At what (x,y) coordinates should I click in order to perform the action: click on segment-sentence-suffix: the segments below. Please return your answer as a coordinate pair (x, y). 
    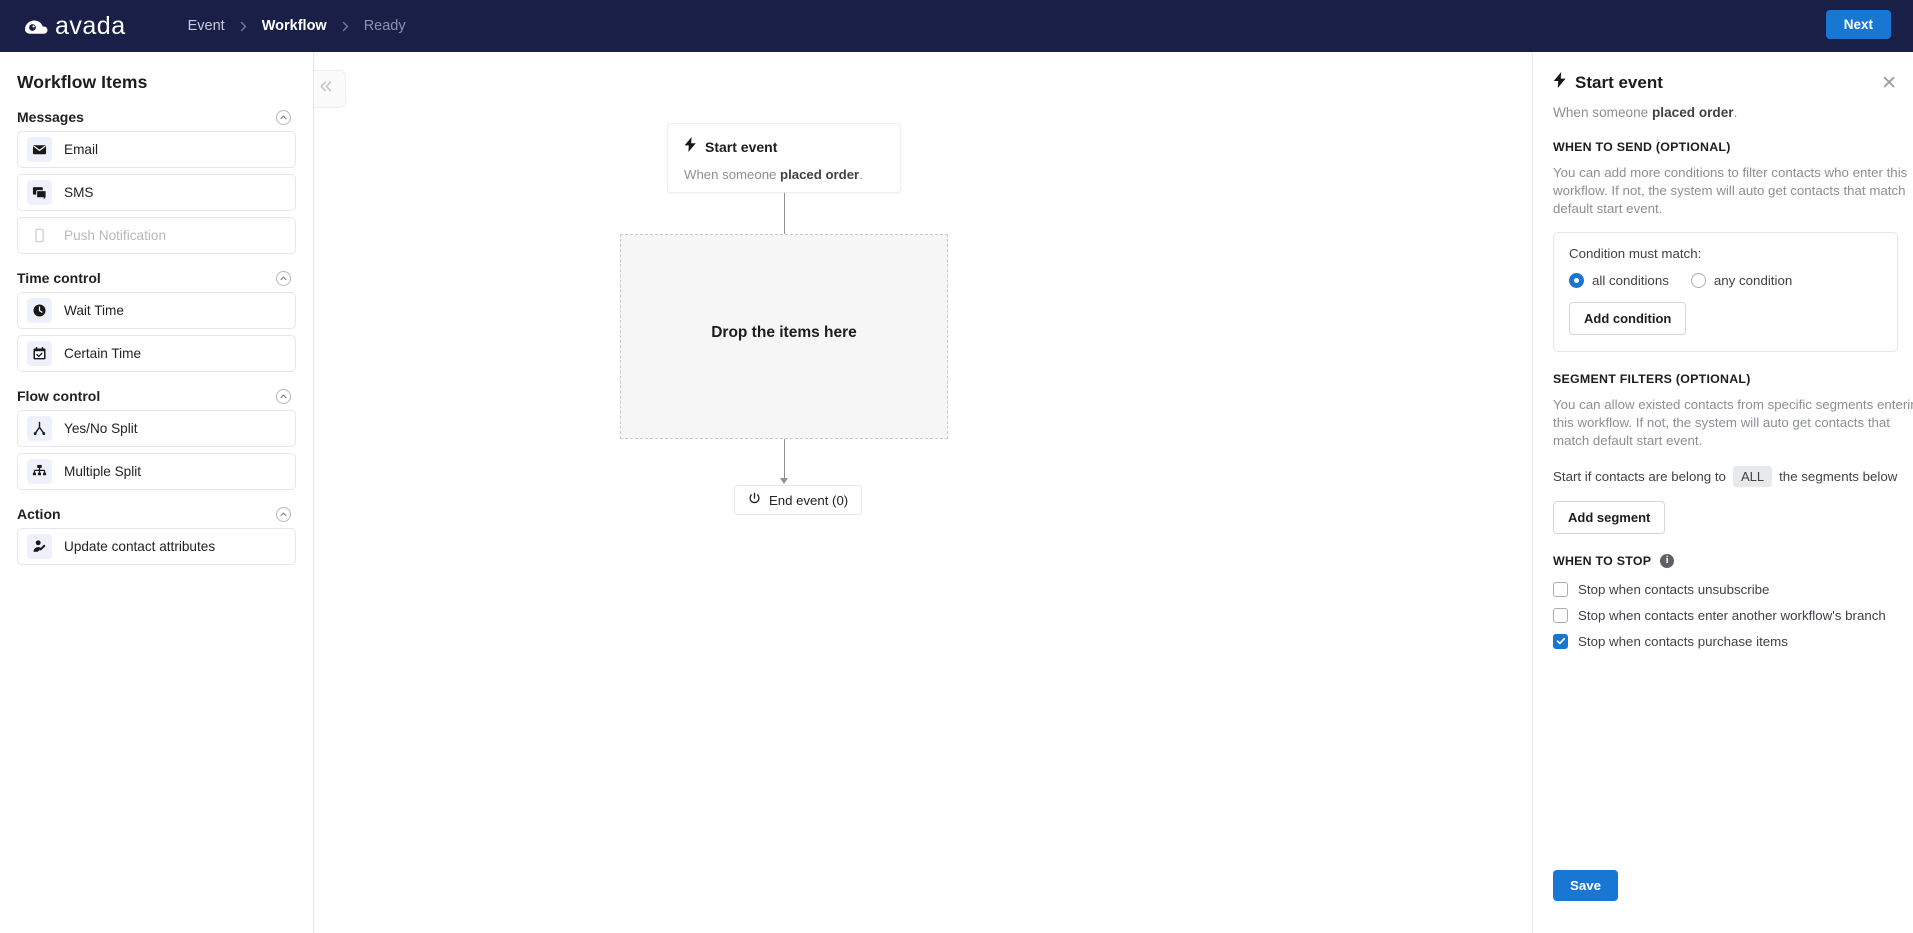
    Looking at the image, I should click on (1838, 476).